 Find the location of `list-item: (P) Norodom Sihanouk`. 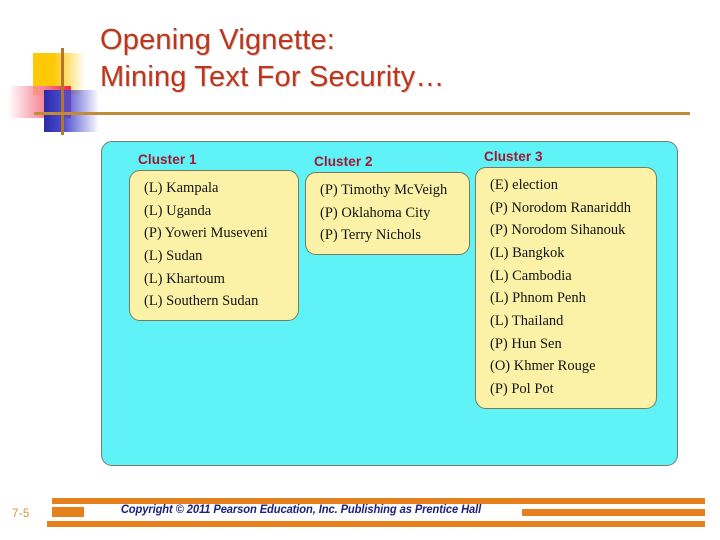

list-item: (P) Norodom Sihanouk is located at coordinates (558, 230).